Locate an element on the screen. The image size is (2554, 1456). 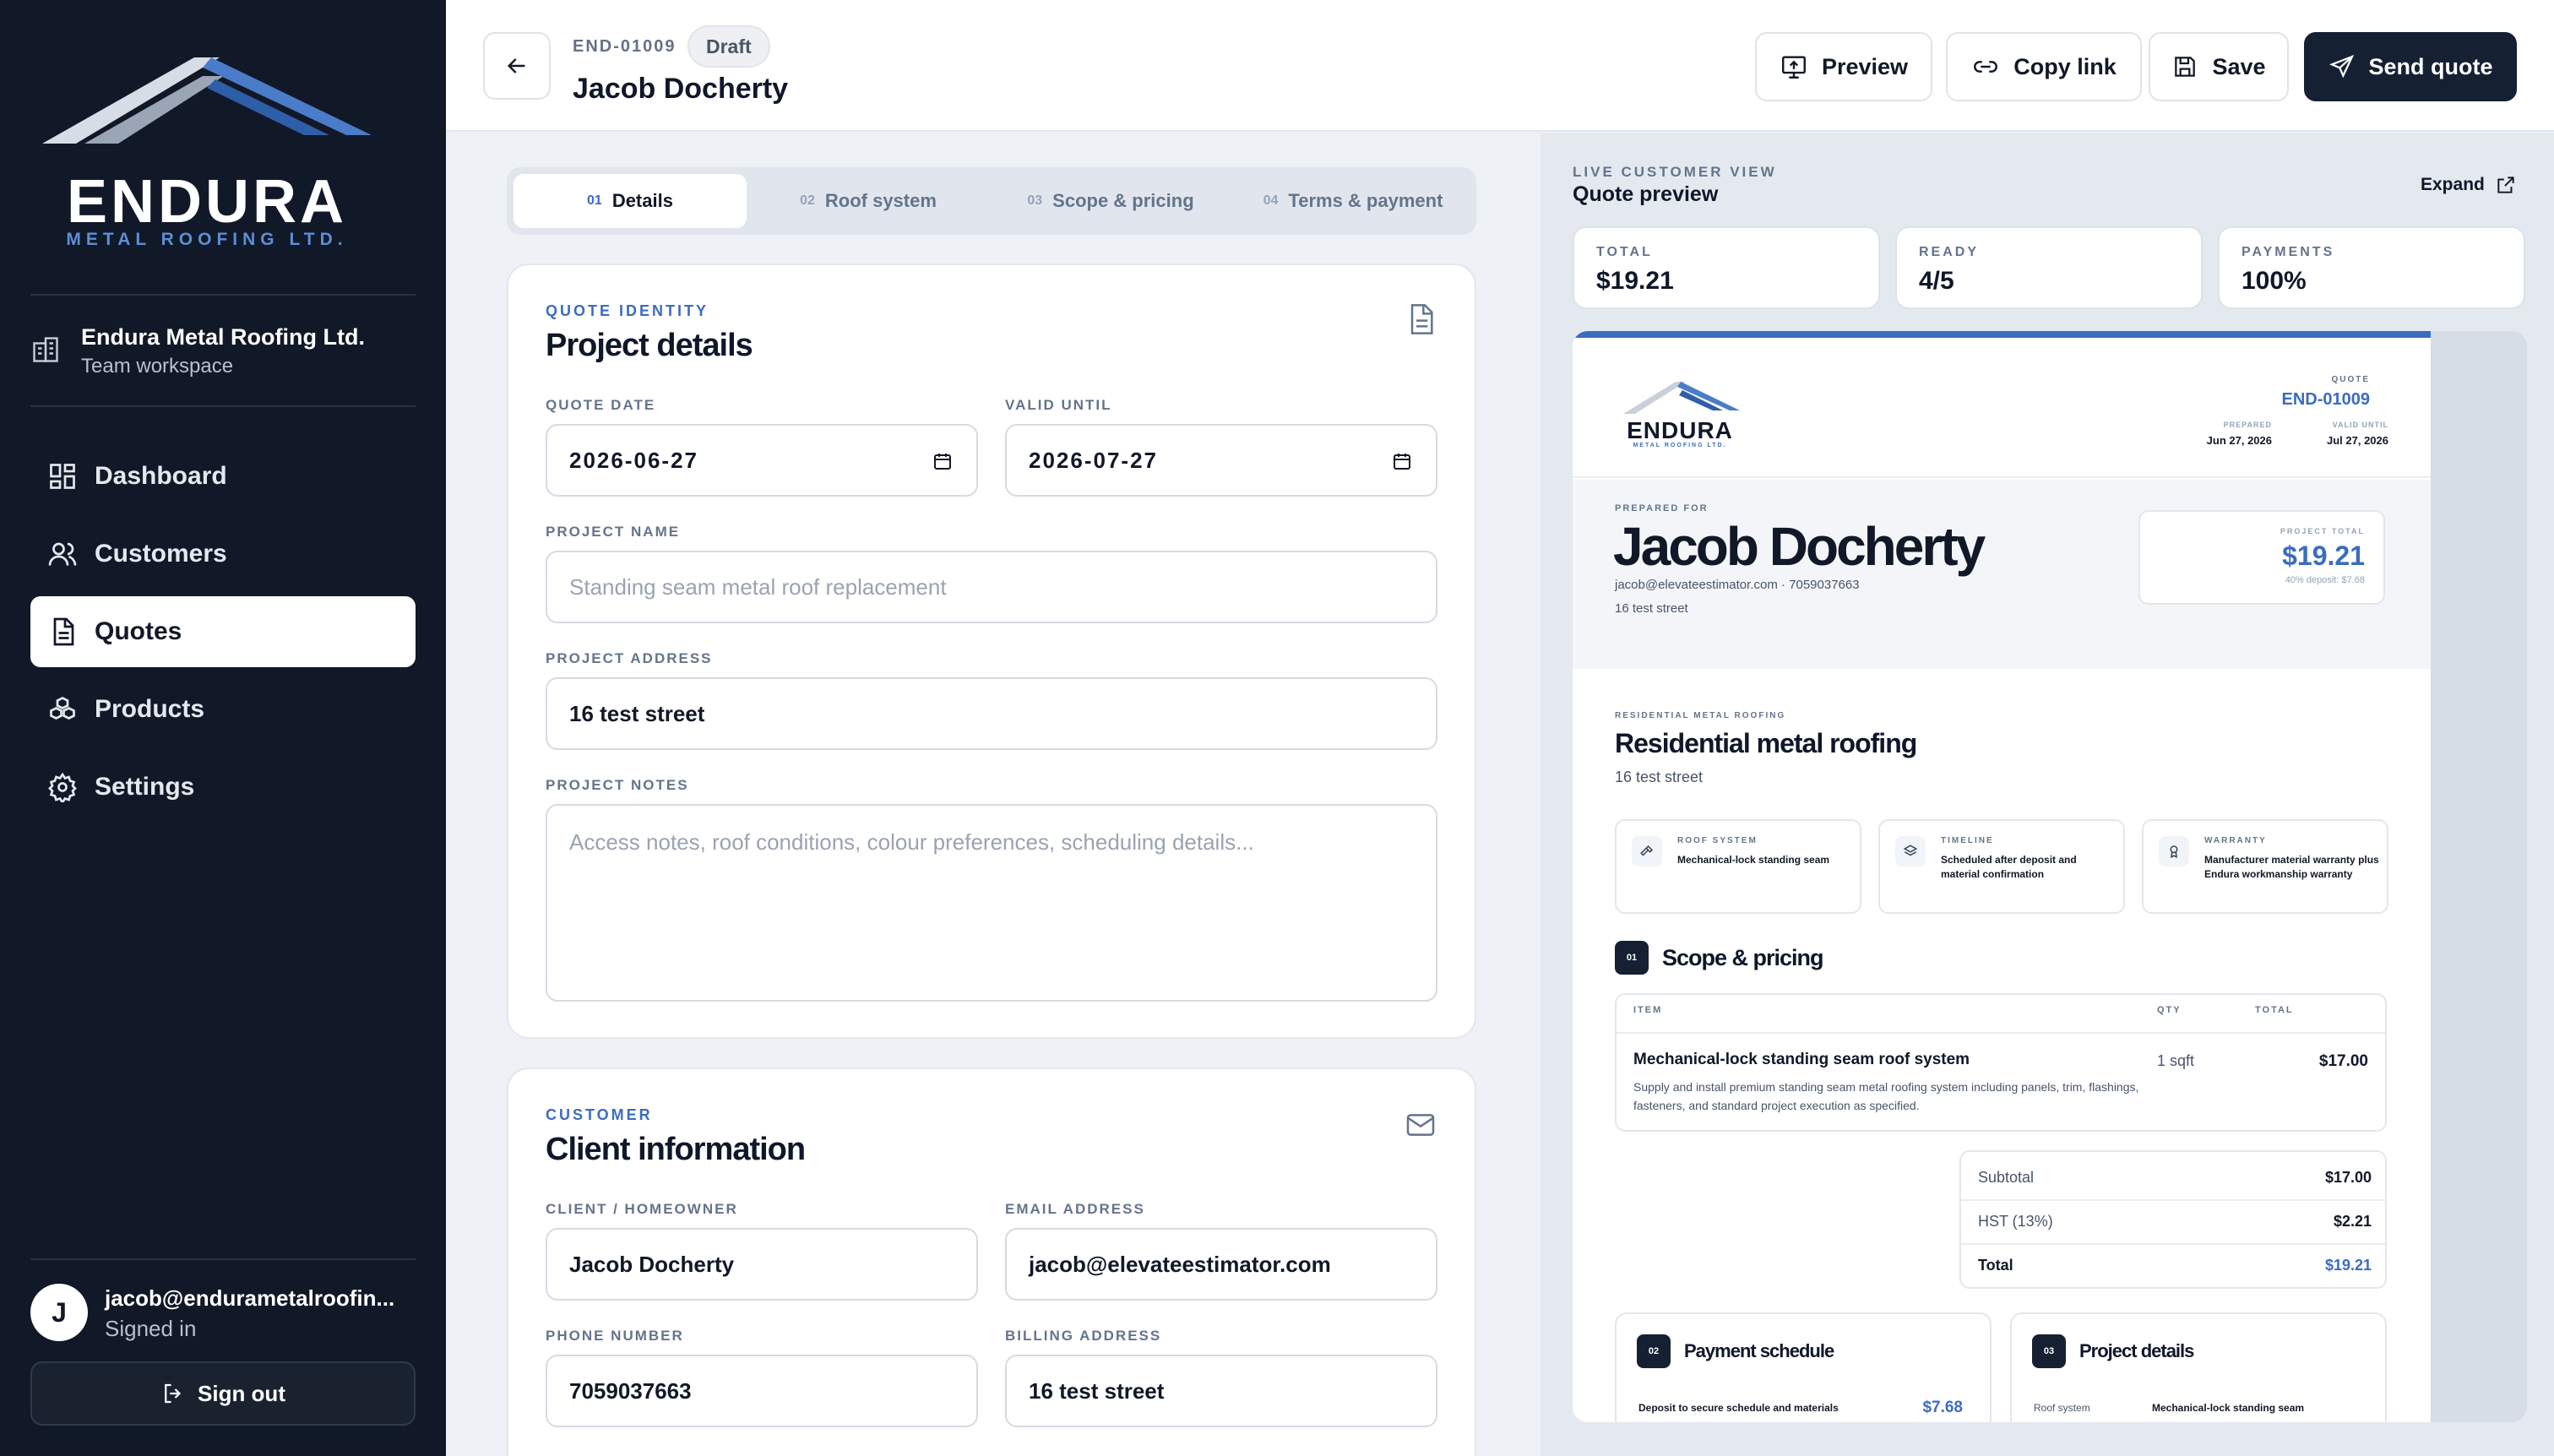
scope-pricing-heading: 01 Scope & pricing is located at coordinates (1719, 958).